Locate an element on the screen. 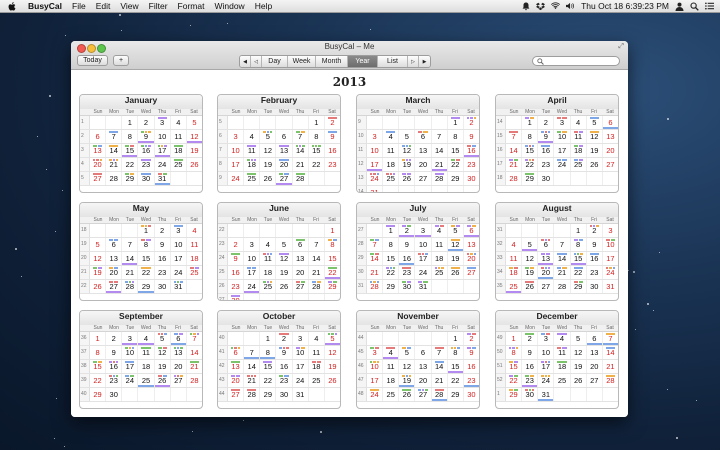  notification-center-icon is located at coordinates (709, 6).